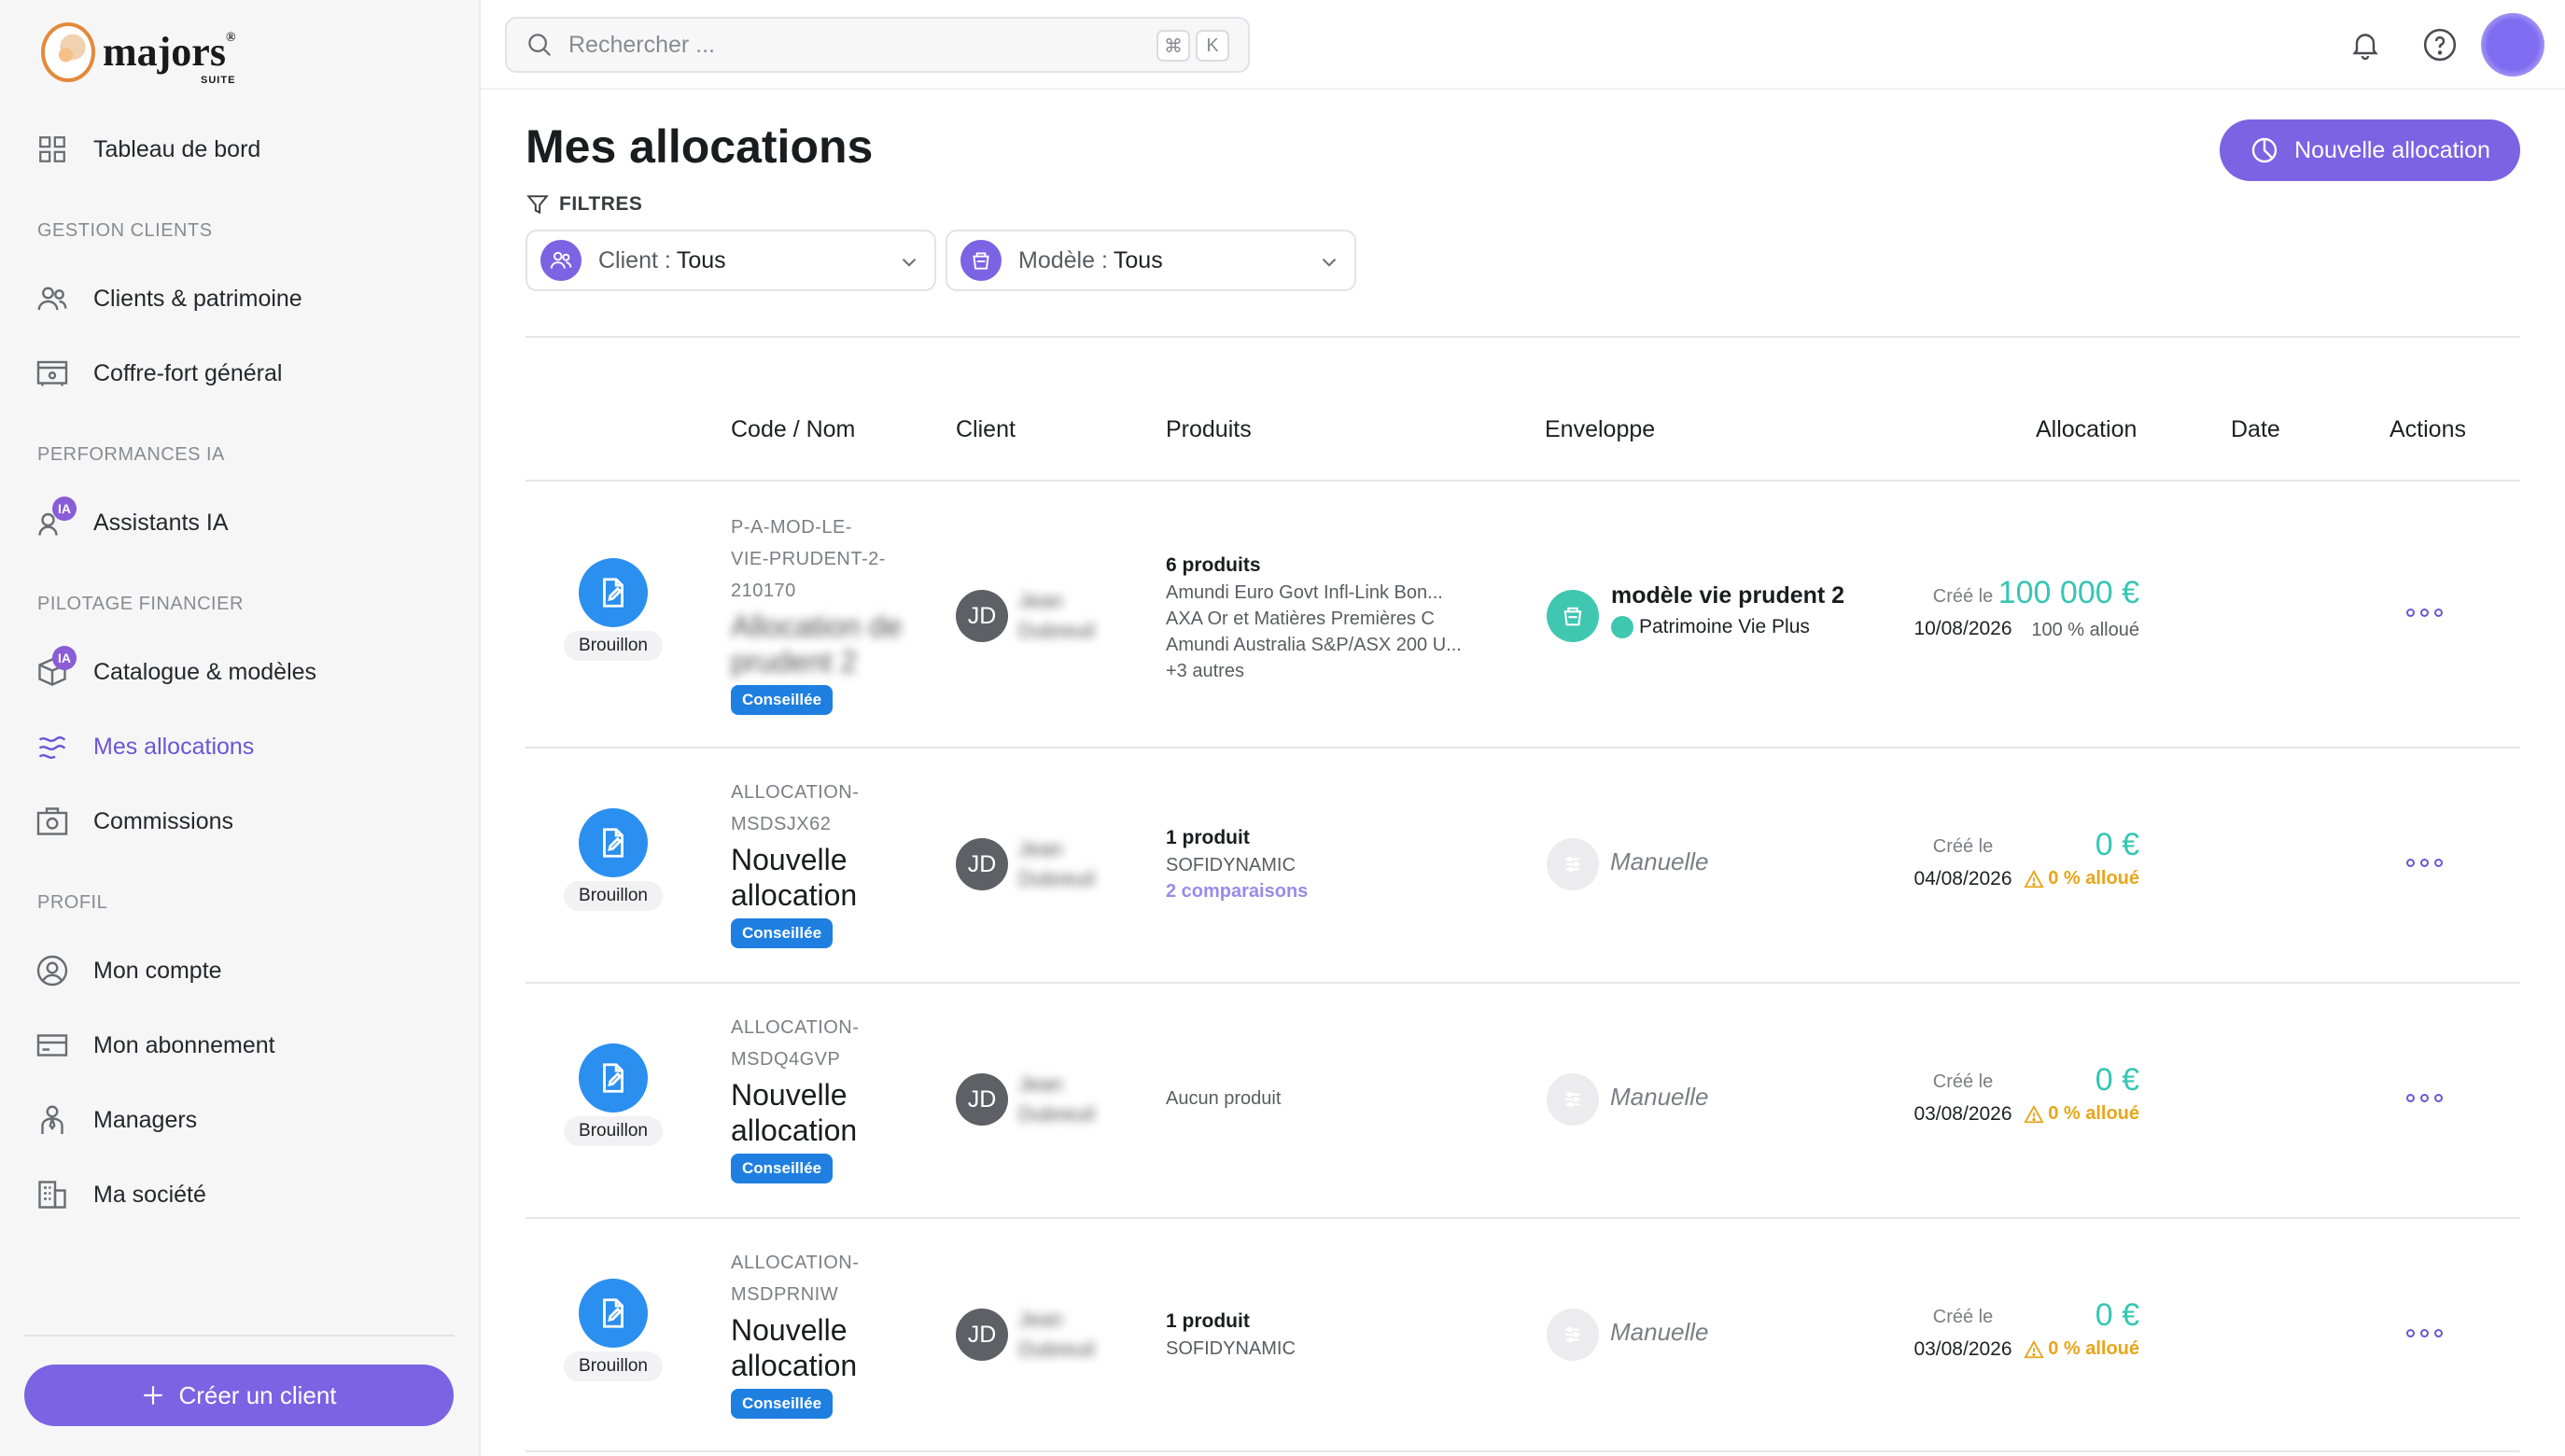 This screenshot has width=2565, height=1456. I want to click on sidebar-item-allocations: Mes allocations, so click(144, 746).